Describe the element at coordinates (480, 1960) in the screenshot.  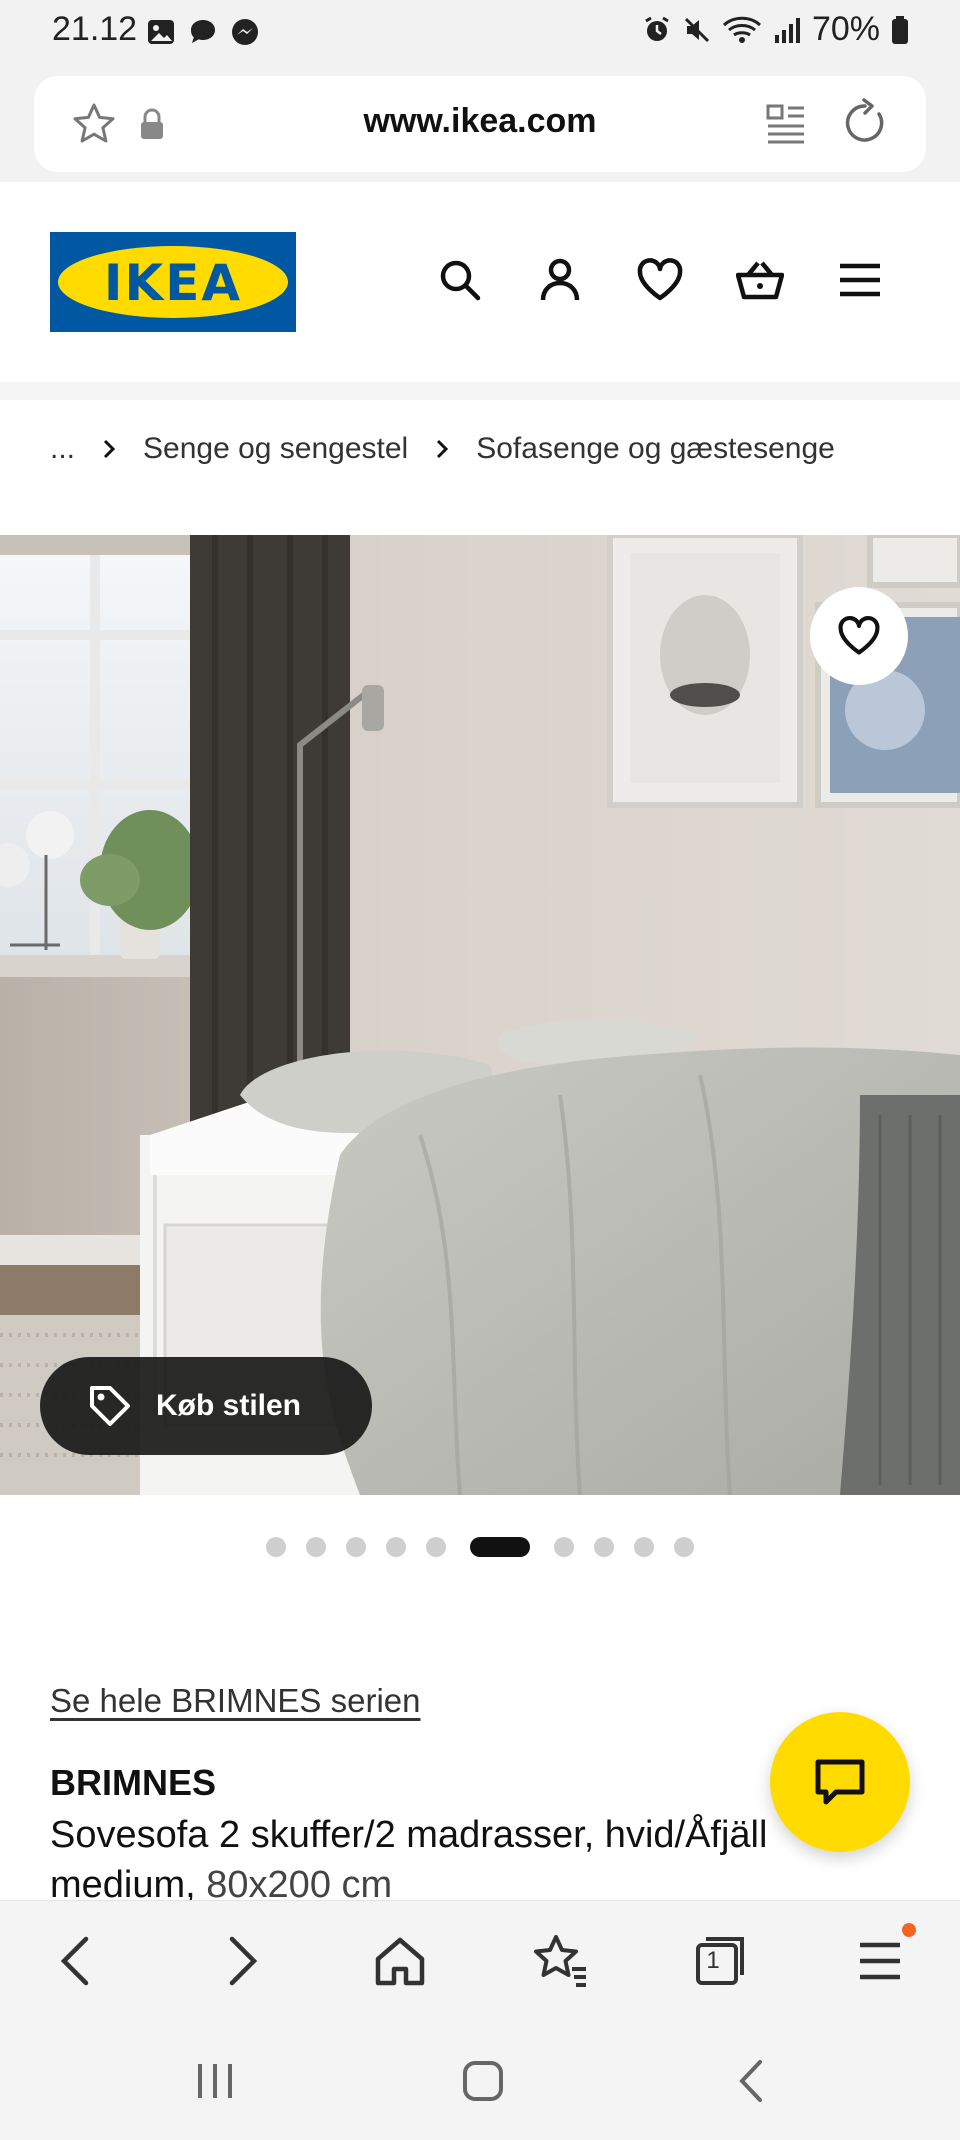
I see `browser-bottom-bar: 1` at that location.